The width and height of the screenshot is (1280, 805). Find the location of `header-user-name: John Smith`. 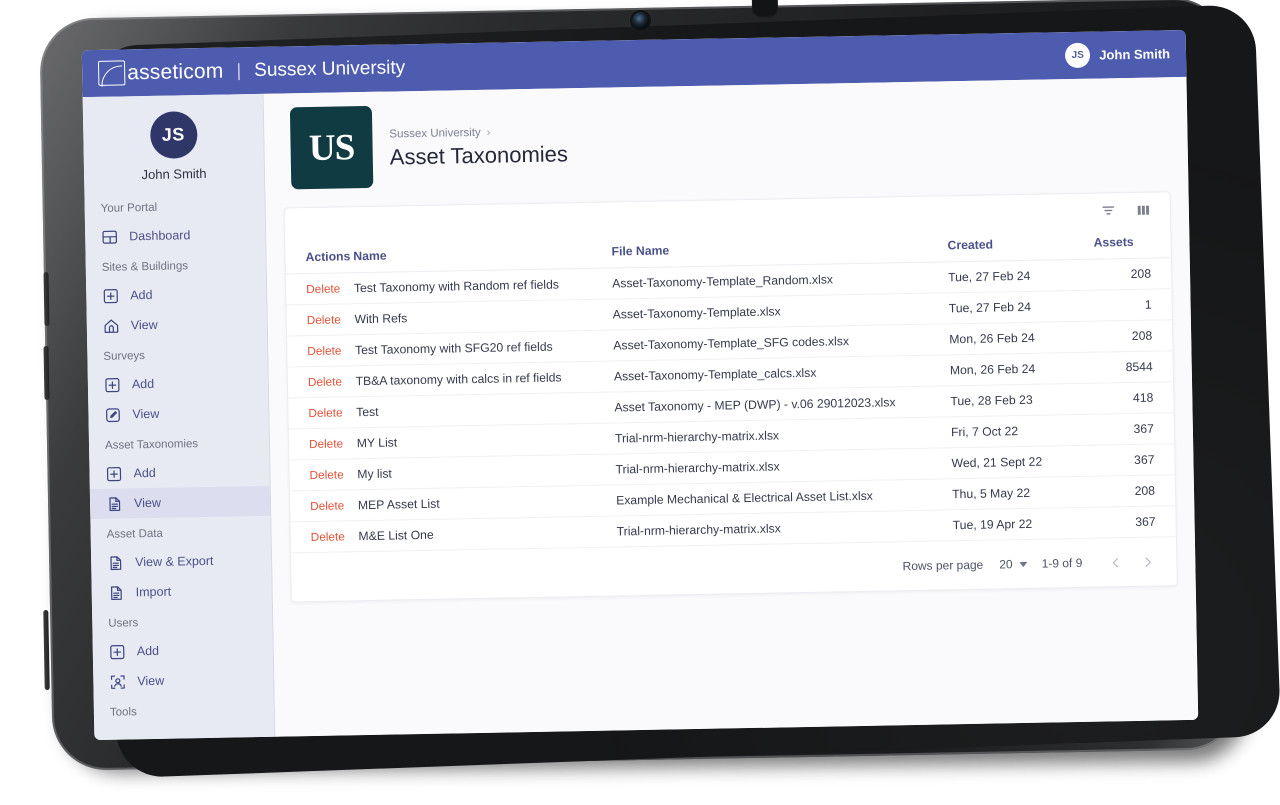

header-user-name: John Smith is located at coordinates (1135, 54).